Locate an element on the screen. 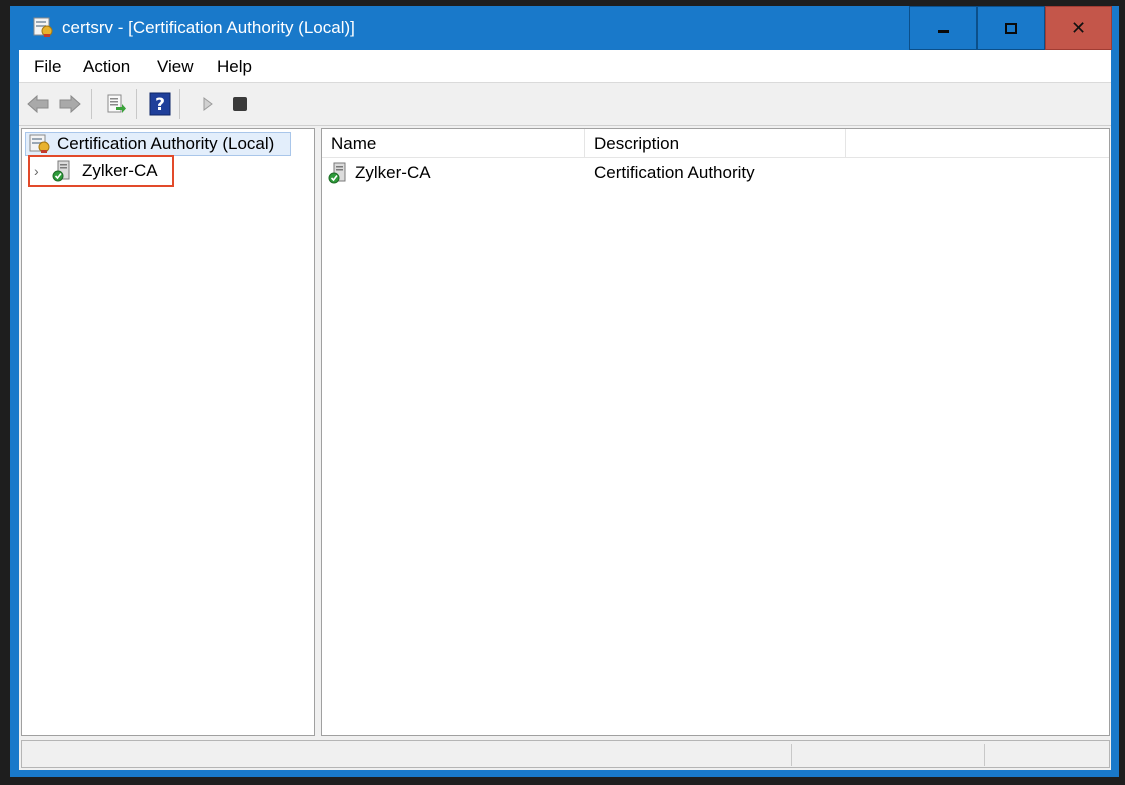 Image resolution: width=1125 pixels, height=785 pixels. close-button: ✕ is located at coordinates (1078, 28).